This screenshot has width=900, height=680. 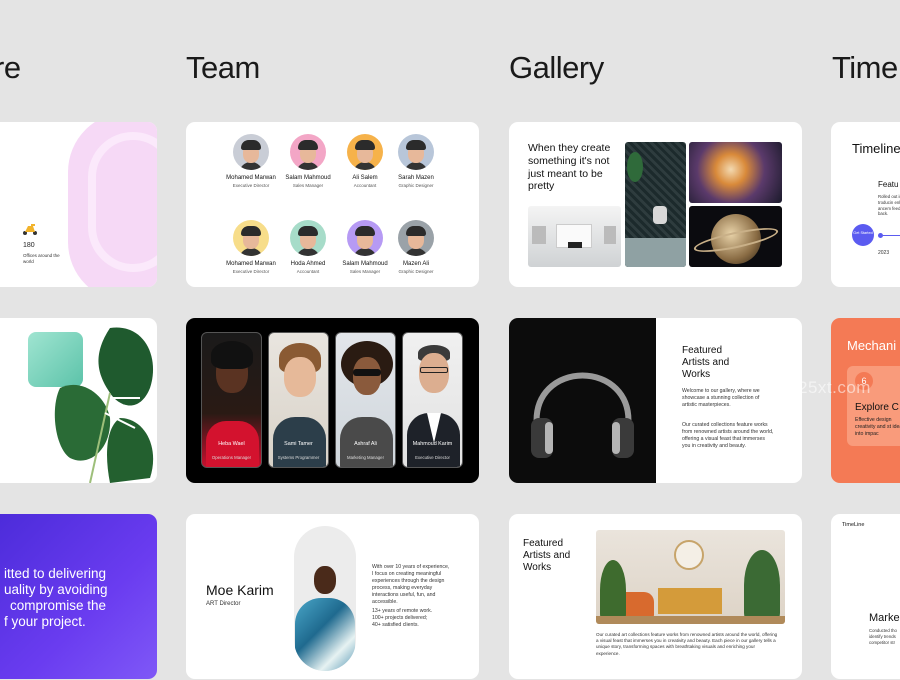 What do you see at coordinates (104, 405) in the screenshot?
I see `monstera-leaf-image` at bounding box center [104, 405].